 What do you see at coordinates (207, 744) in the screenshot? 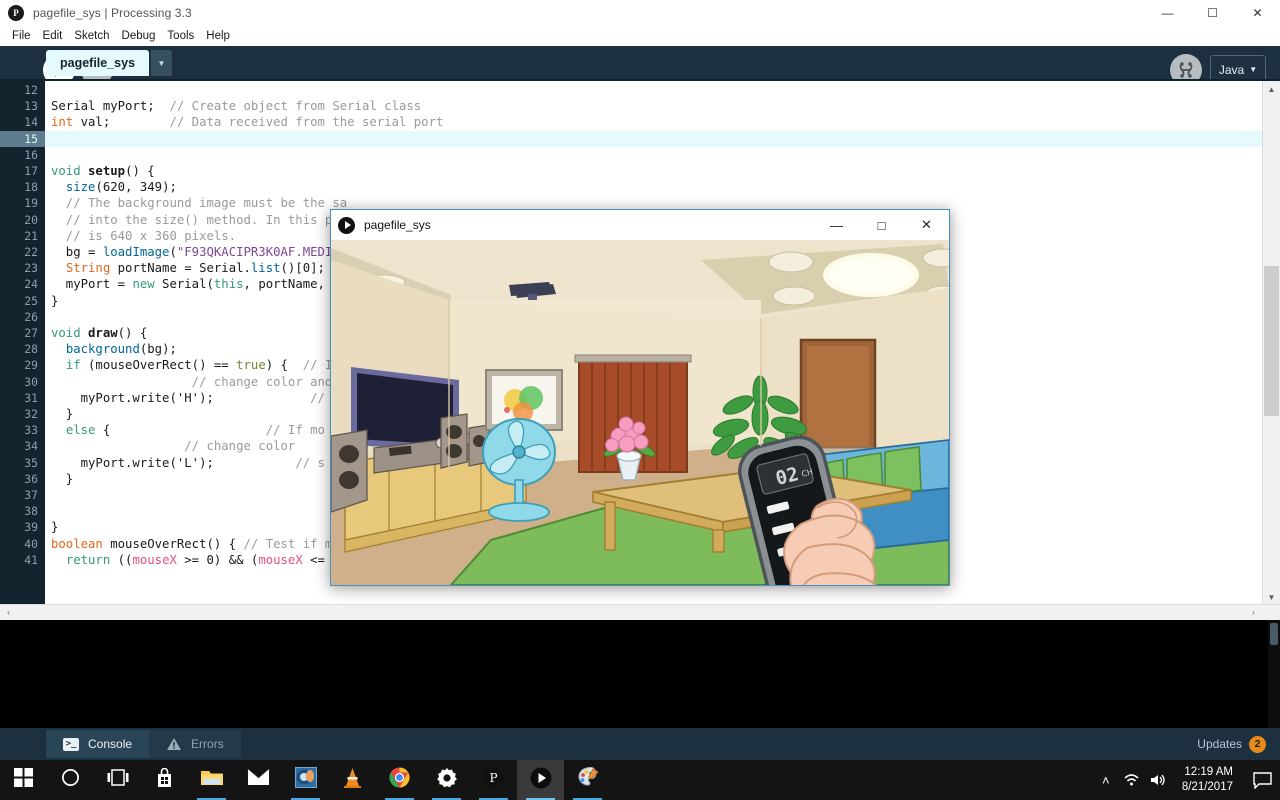
I see `errors-tab-label: Errors` at bounding box center [207, 744].